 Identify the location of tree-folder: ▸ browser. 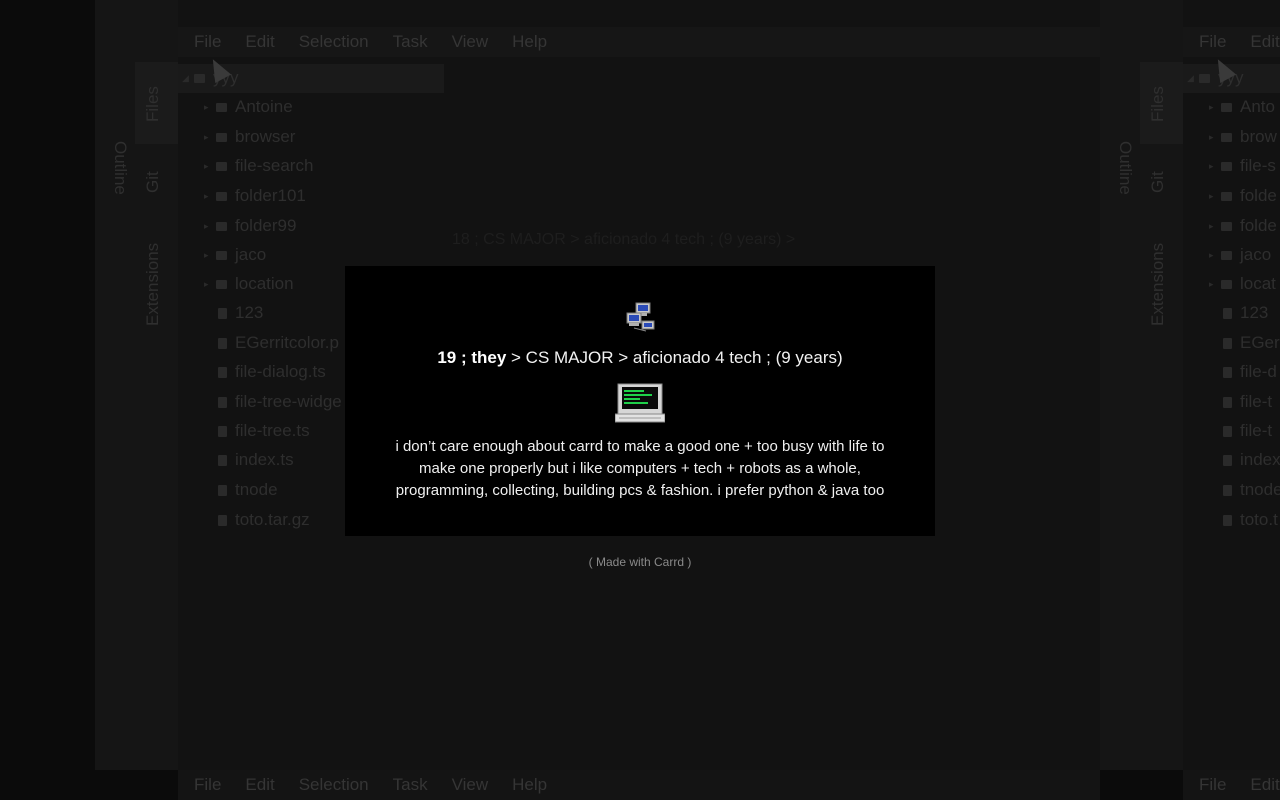
(249, 137).